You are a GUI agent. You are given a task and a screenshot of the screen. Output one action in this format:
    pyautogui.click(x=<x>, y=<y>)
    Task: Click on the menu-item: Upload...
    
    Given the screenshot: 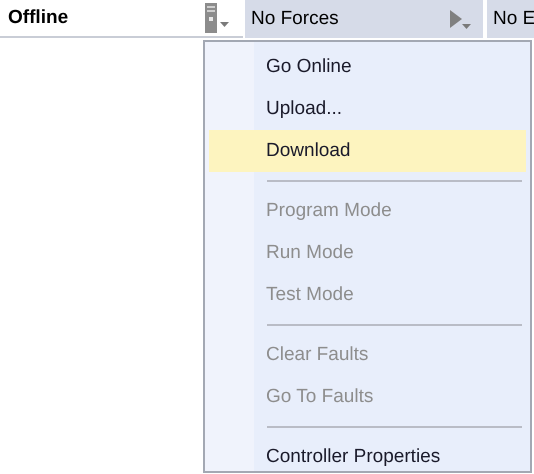 What is the action you would take?
    pyautogui.click(x=367, y=109)
    